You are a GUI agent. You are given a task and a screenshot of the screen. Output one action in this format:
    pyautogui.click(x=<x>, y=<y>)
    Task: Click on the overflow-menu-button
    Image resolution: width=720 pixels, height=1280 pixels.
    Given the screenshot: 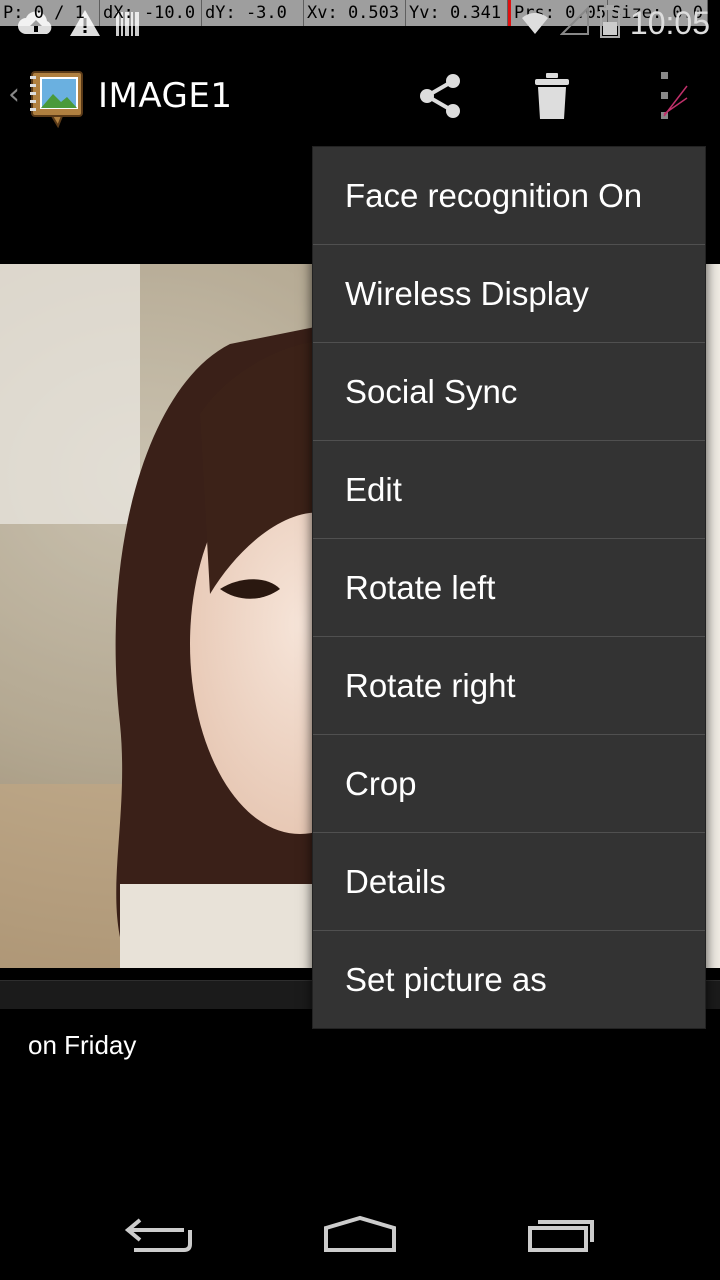 What is the action you would take?
    pyautogui.click(x=664, y=98)
    